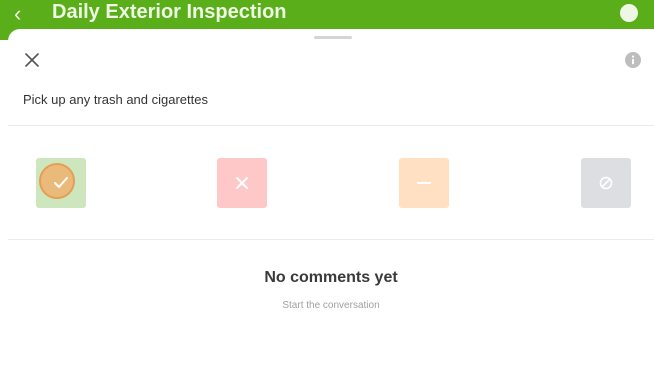 This screenshot has height=367, width=654. What do you see at coordinates (169, 12) in the screenshot?
I see `app-header-title: Daily Exterior Inspection` at bounding box center [169, 12].